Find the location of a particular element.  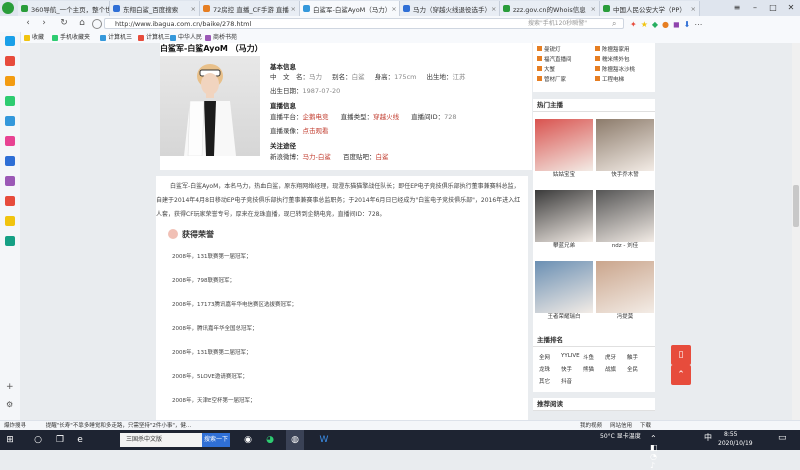

bookmark-item: 收藏 is located at coordinates (34, 37).